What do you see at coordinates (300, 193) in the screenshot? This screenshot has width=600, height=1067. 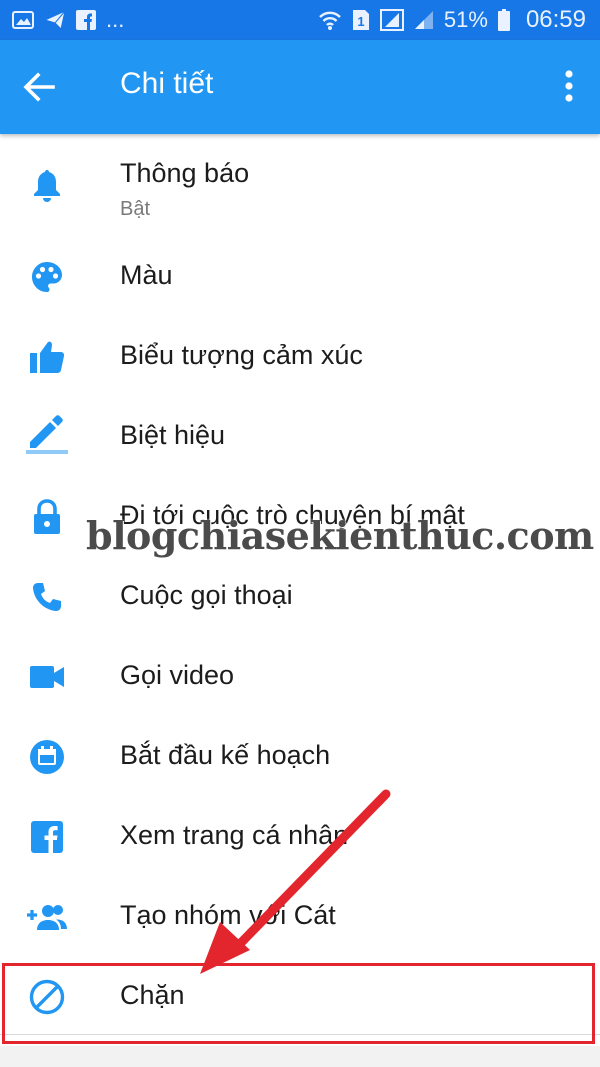 I see `menu-item-notifications: Thông báo Bật` at bounding box center [300, 193].